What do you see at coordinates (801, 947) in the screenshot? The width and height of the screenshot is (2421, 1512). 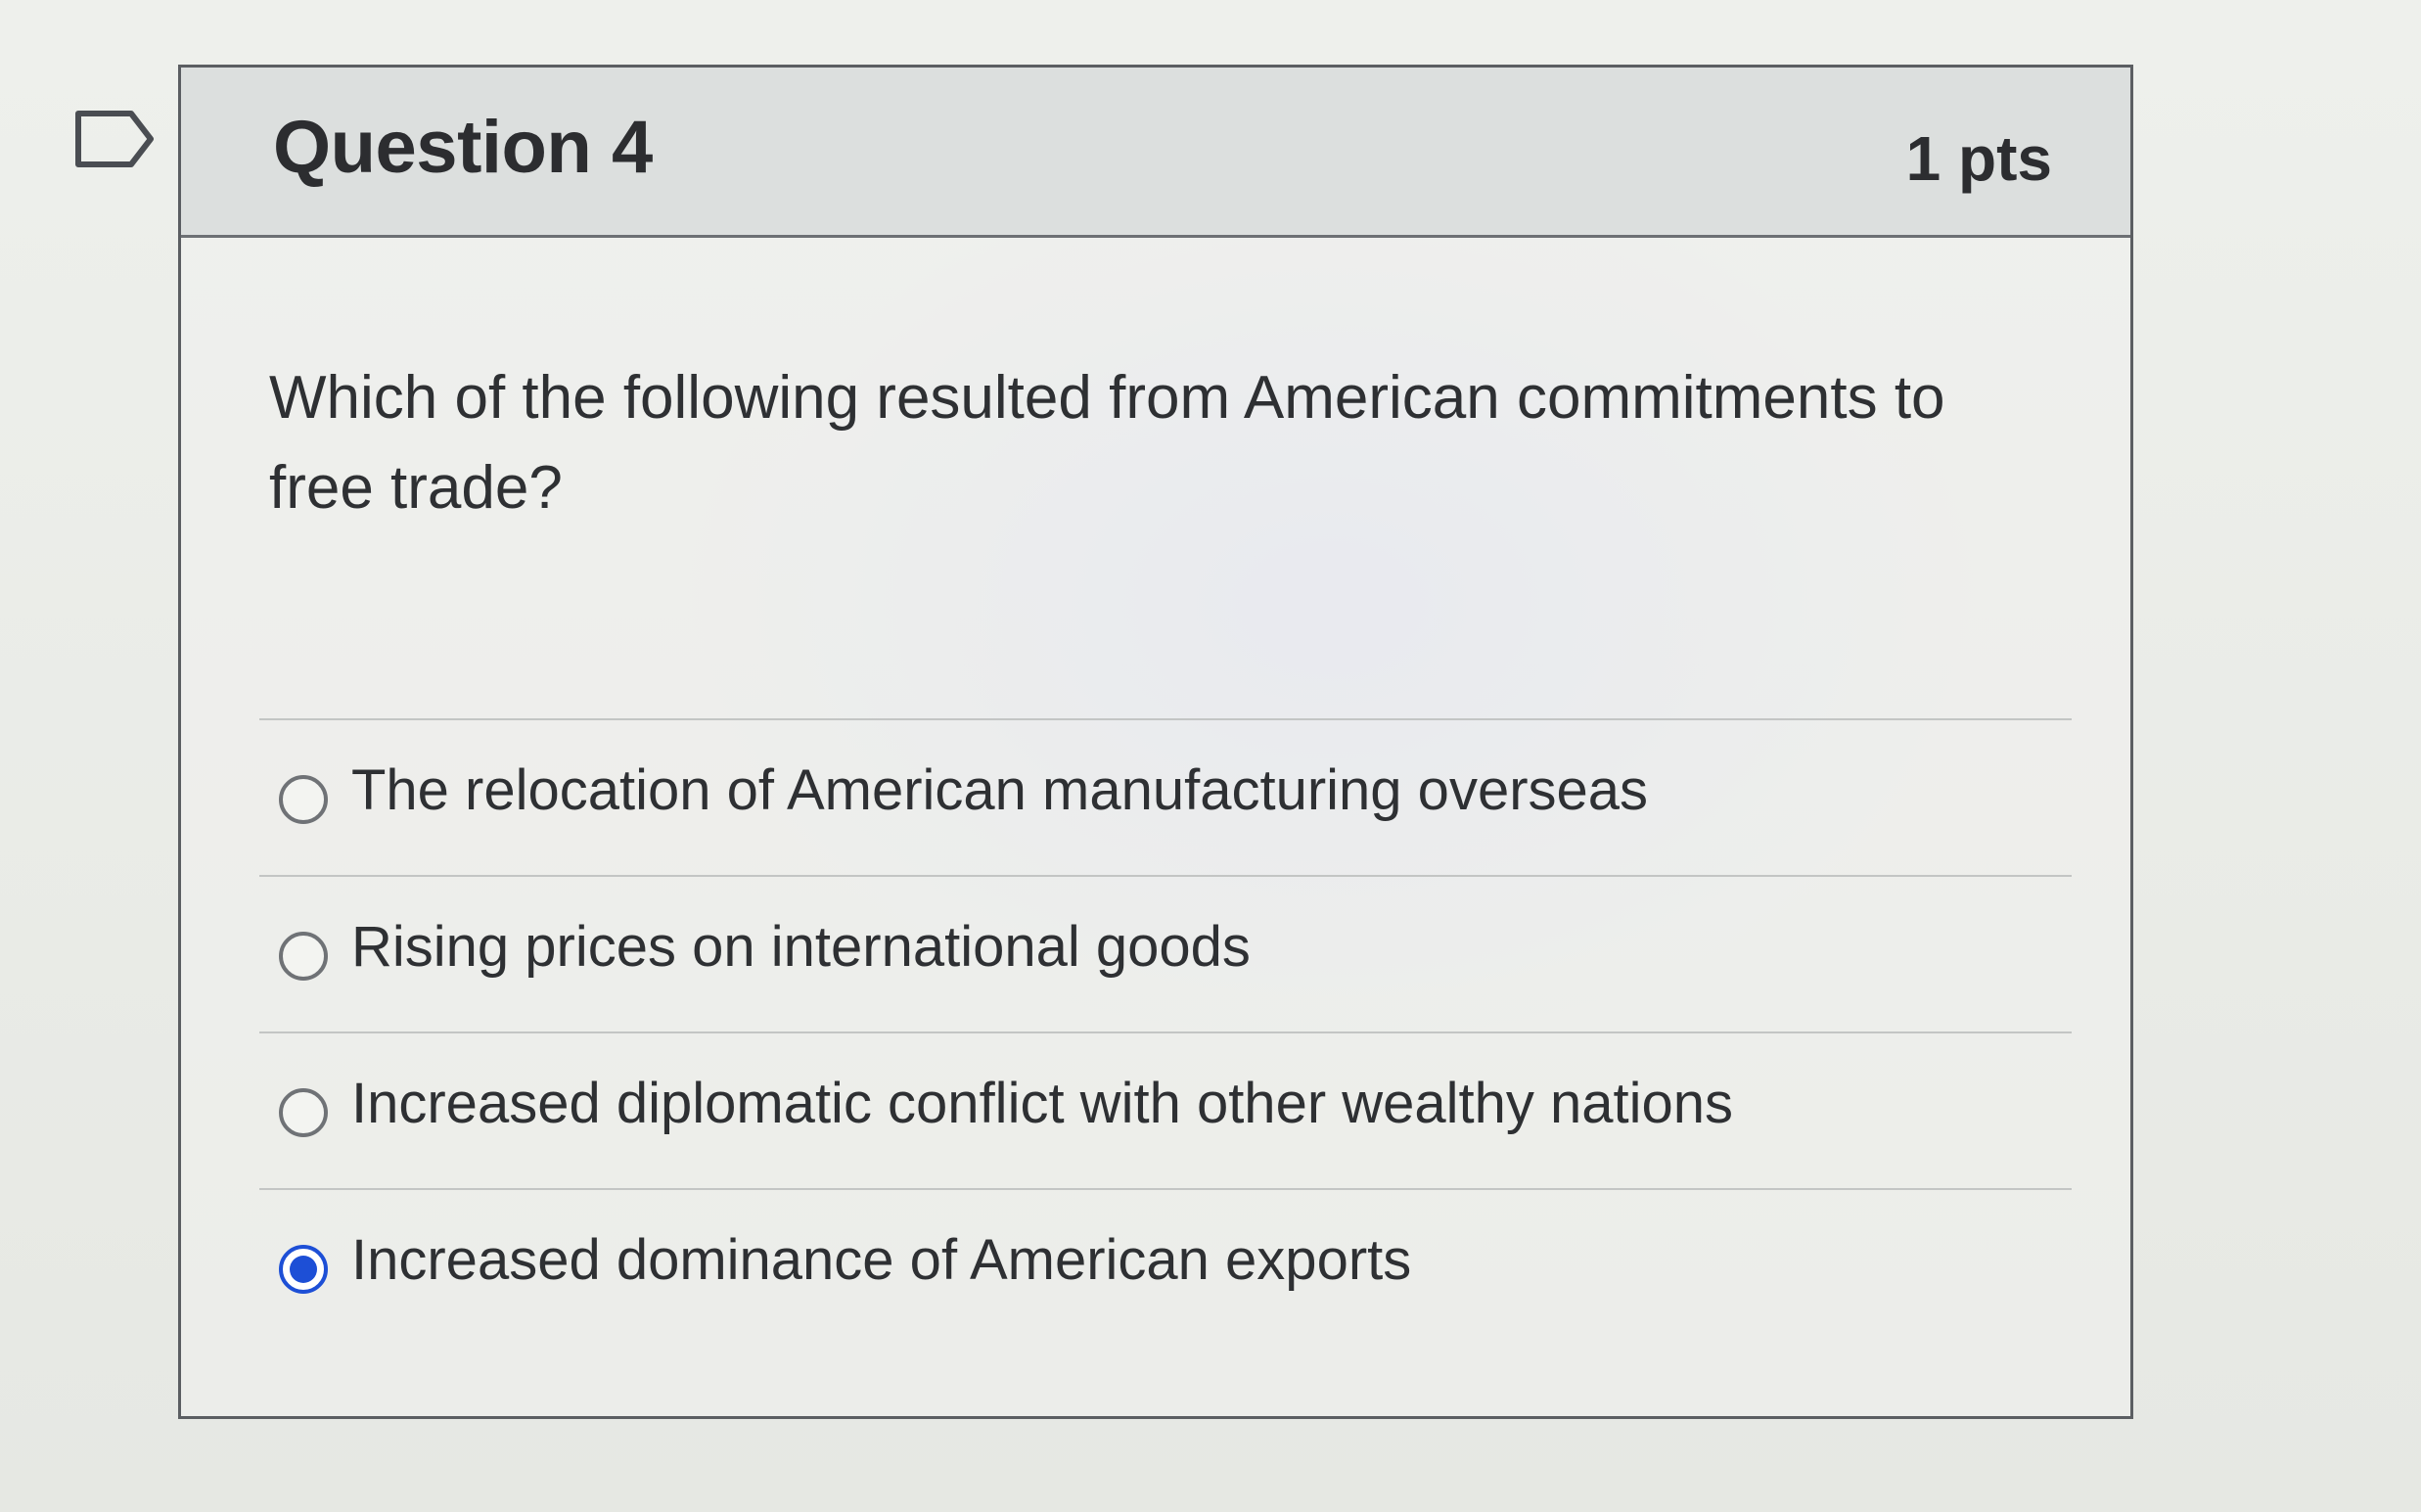 I see `answer-label: Rising prices on international goods` at bounding box center [801, 947].